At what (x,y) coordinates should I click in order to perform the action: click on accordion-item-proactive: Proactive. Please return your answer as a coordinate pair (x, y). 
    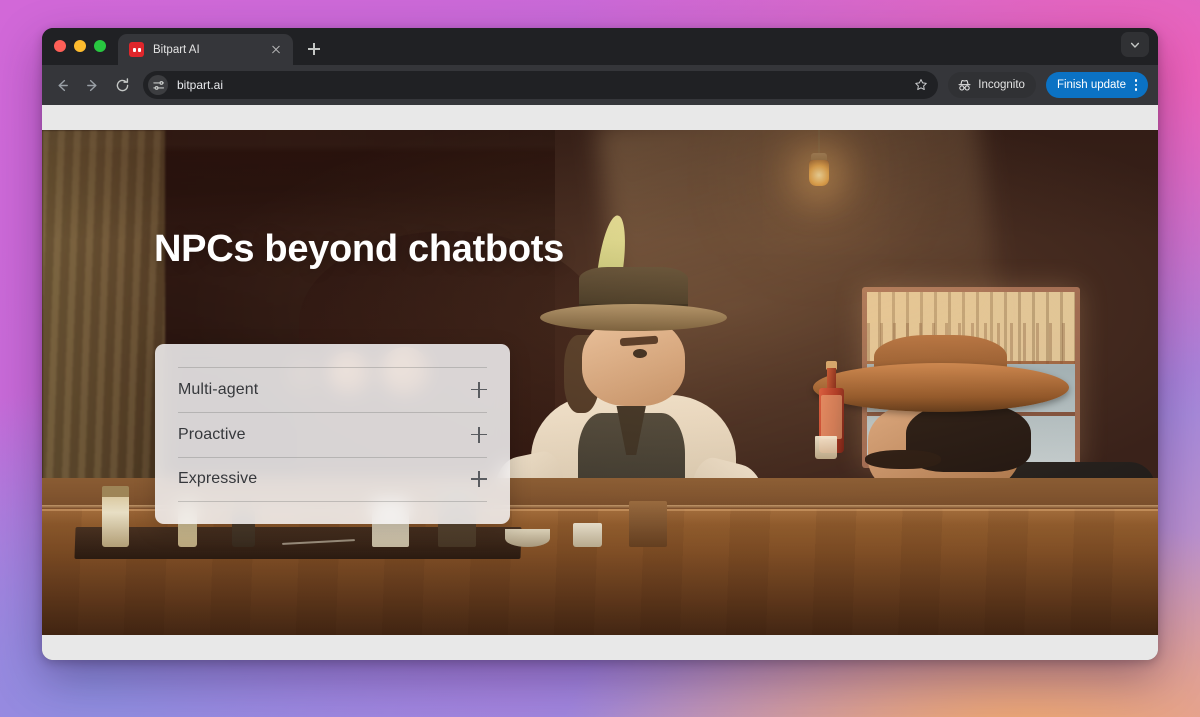
    Looking at the image, I should click on (332, 434).